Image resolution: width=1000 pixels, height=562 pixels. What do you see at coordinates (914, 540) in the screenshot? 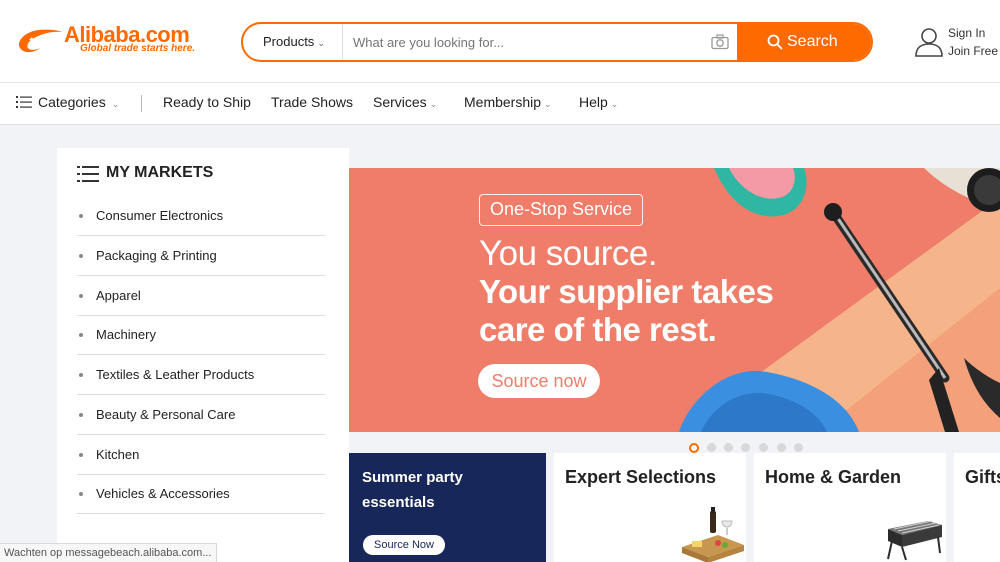
I see `bbq-grill-image` at bounding box center [914, 540].